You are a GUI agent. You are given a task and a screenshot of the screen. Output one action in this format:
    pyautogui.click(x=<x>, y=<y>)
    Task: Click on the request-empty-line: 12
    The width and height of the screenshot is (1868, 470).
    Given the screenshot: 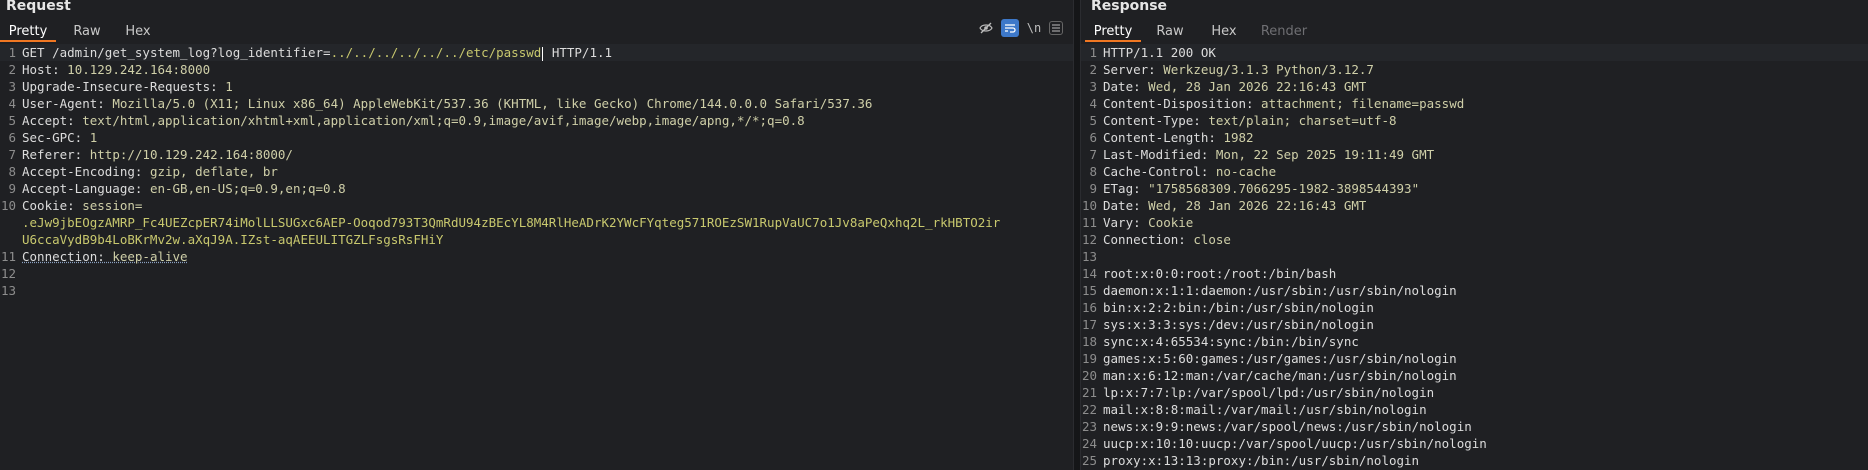 What is the action you would take?
    pyautogui.click(x=8, y=273)
    